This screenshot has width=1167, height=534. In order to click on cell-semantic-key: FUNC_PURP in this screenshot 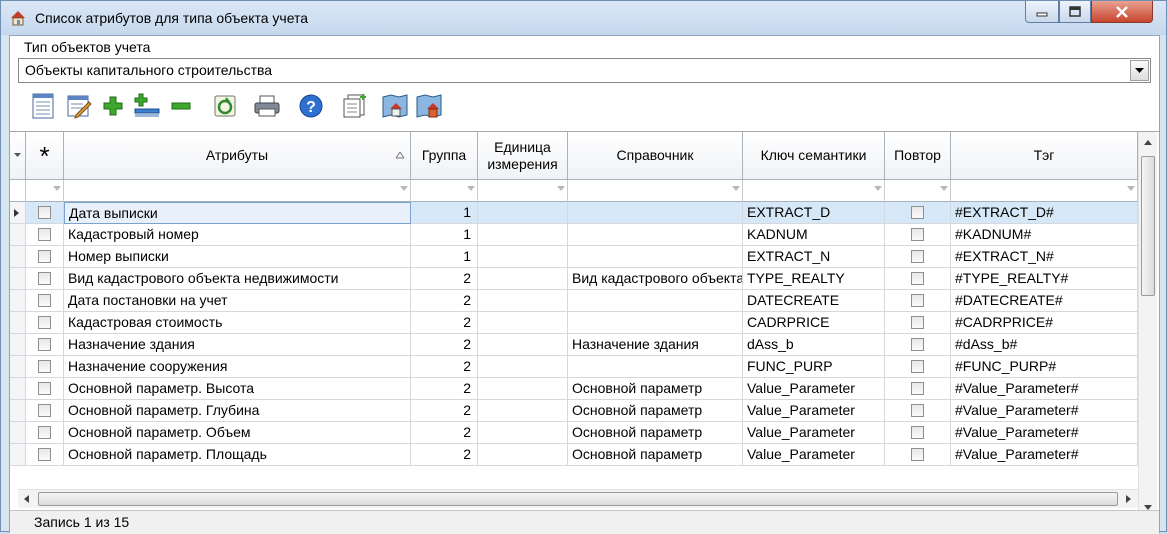, I will do `click(814, 367)`.